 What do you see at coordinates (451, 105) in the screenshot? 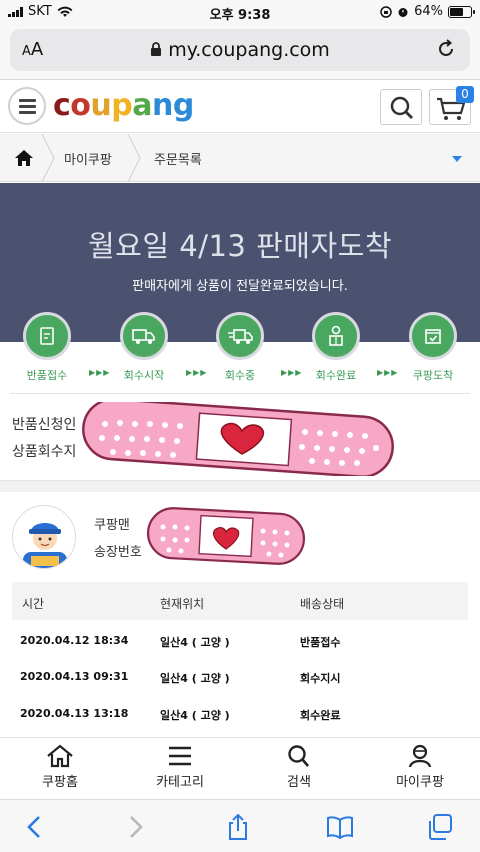
I see `cart-button: 0` at bounding box center [451, 105].